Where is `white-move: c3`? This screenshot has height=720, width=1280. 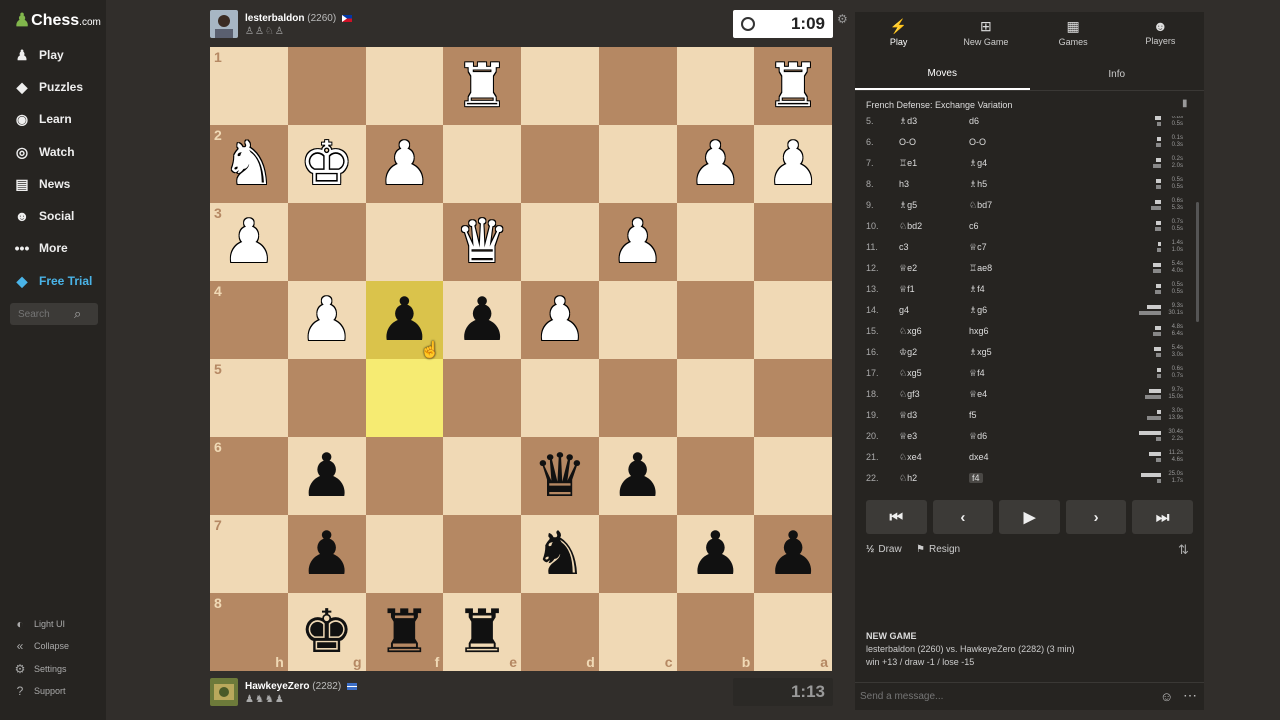 white-move: c3 is located at coordinates (904, 247).